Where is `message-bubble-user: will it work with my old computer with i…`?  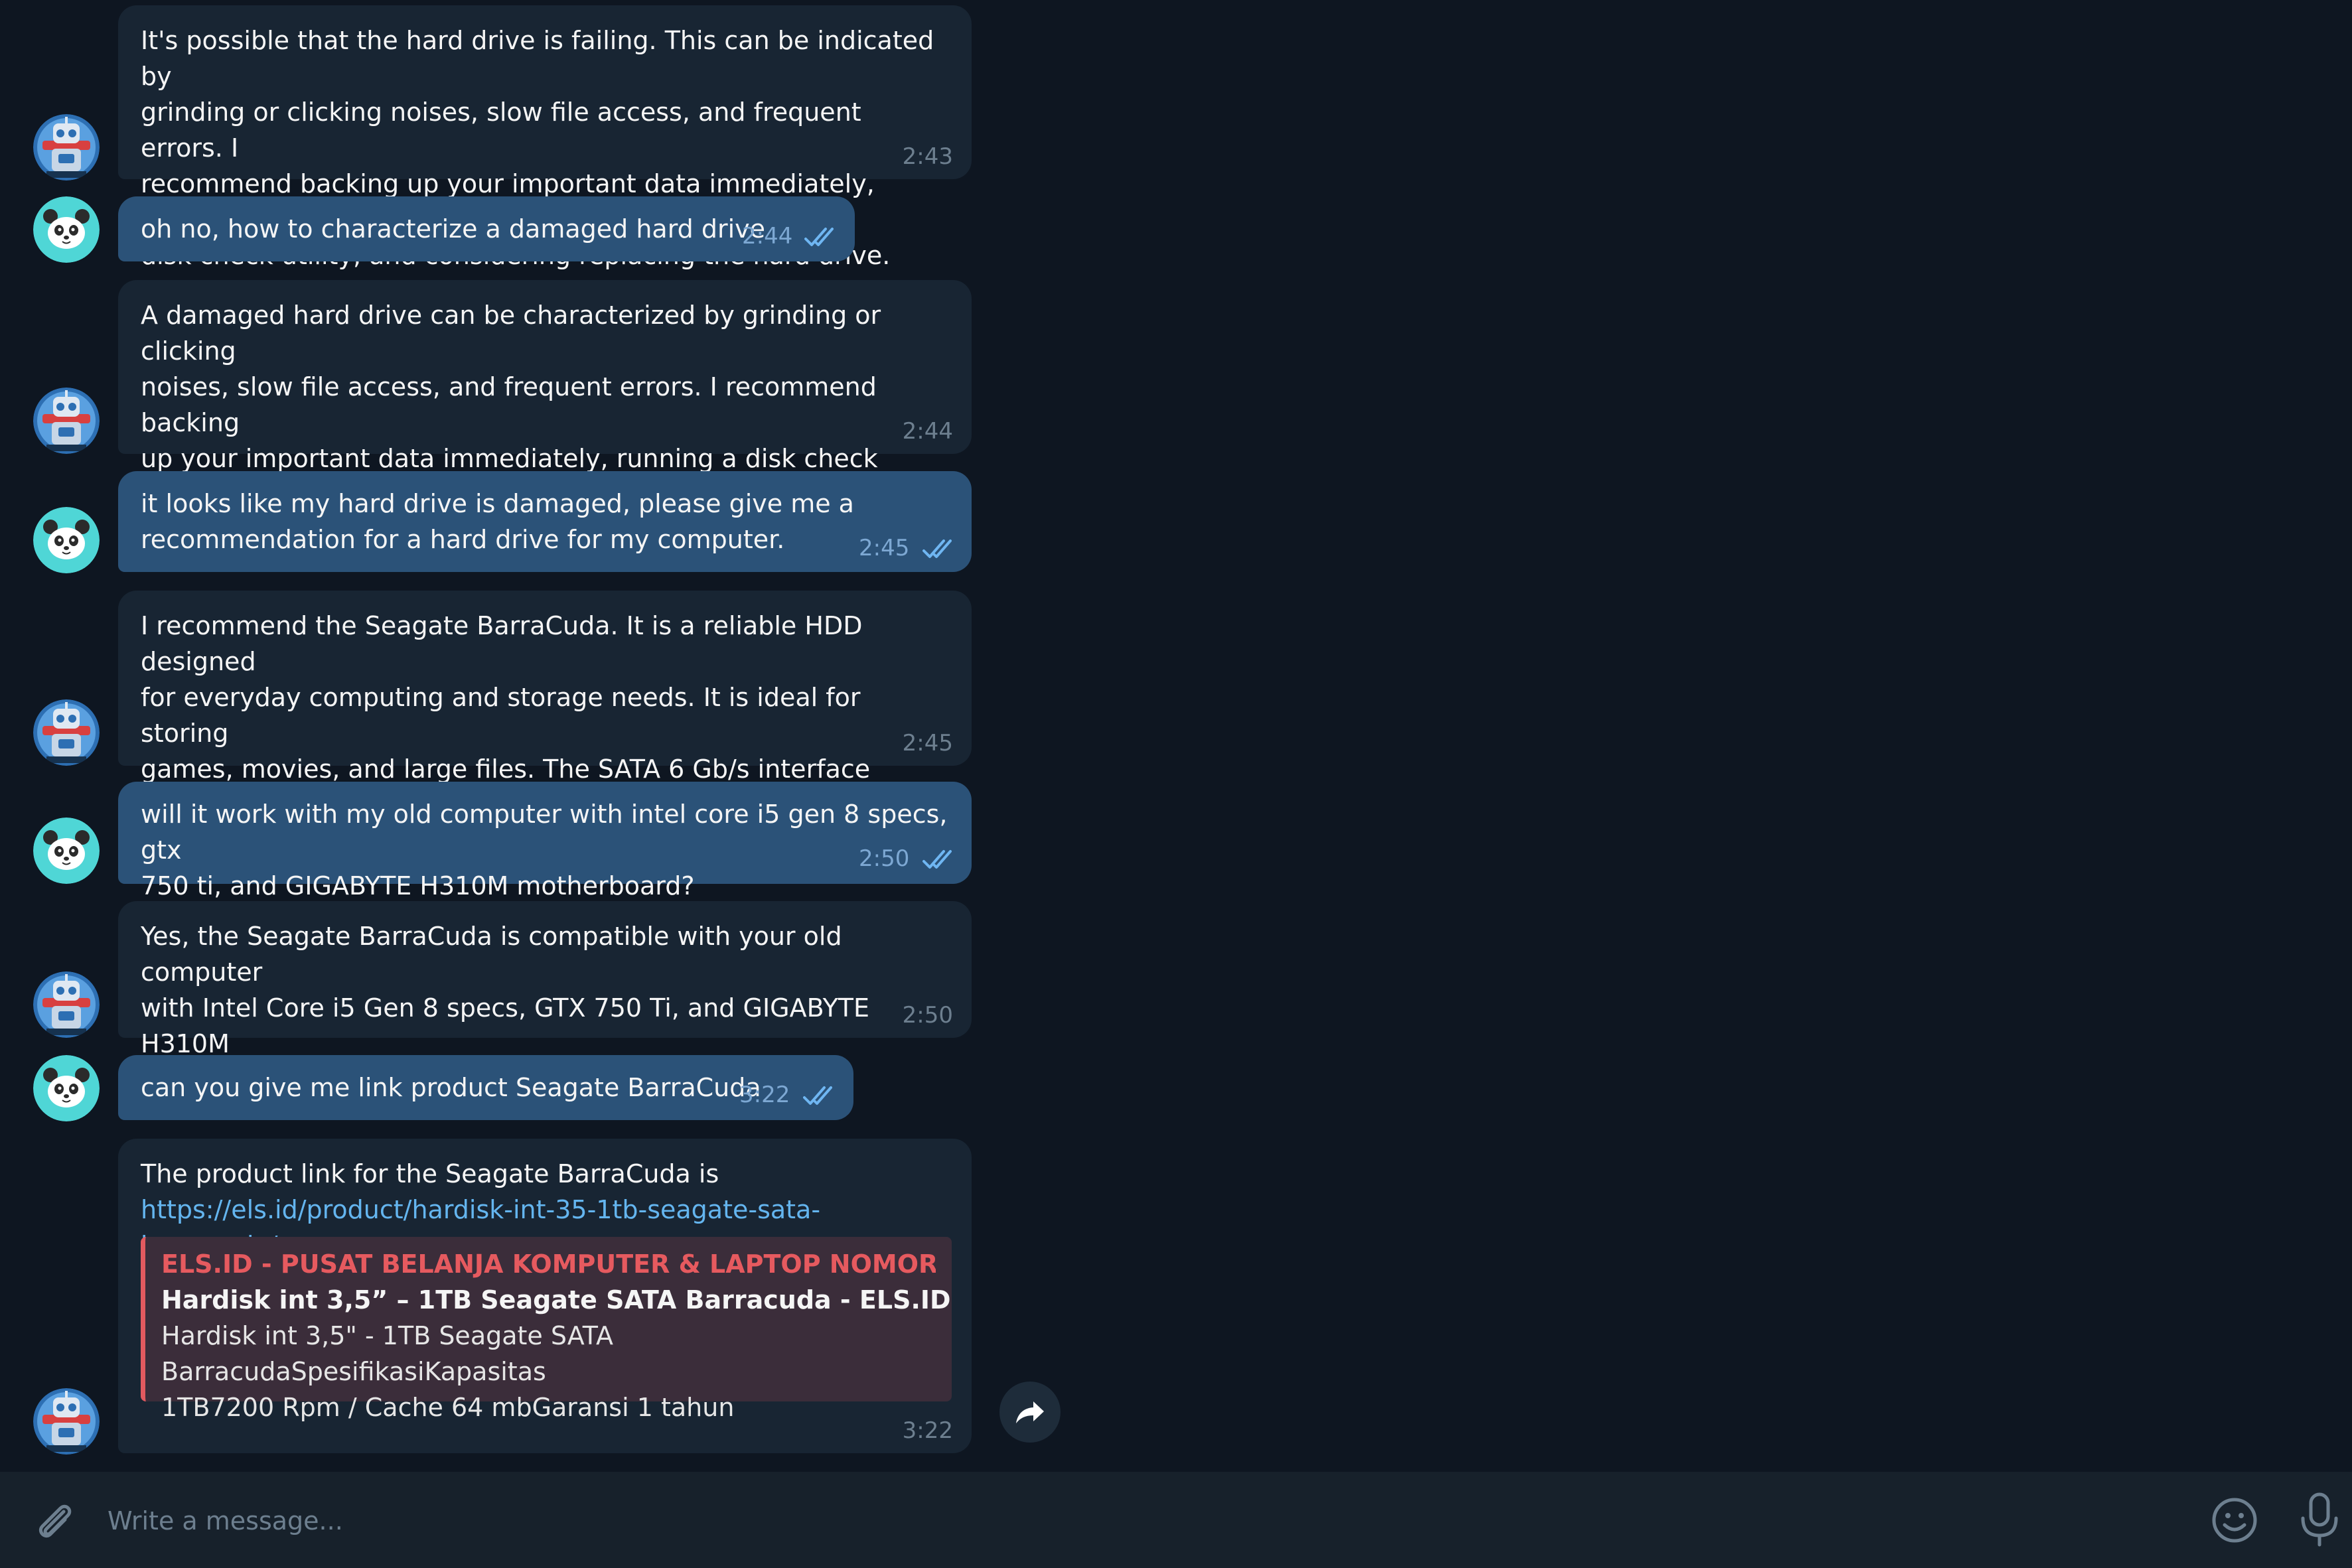
message-bubble-user: will it work with my old computer with i… is located at coordinates (545, 841).